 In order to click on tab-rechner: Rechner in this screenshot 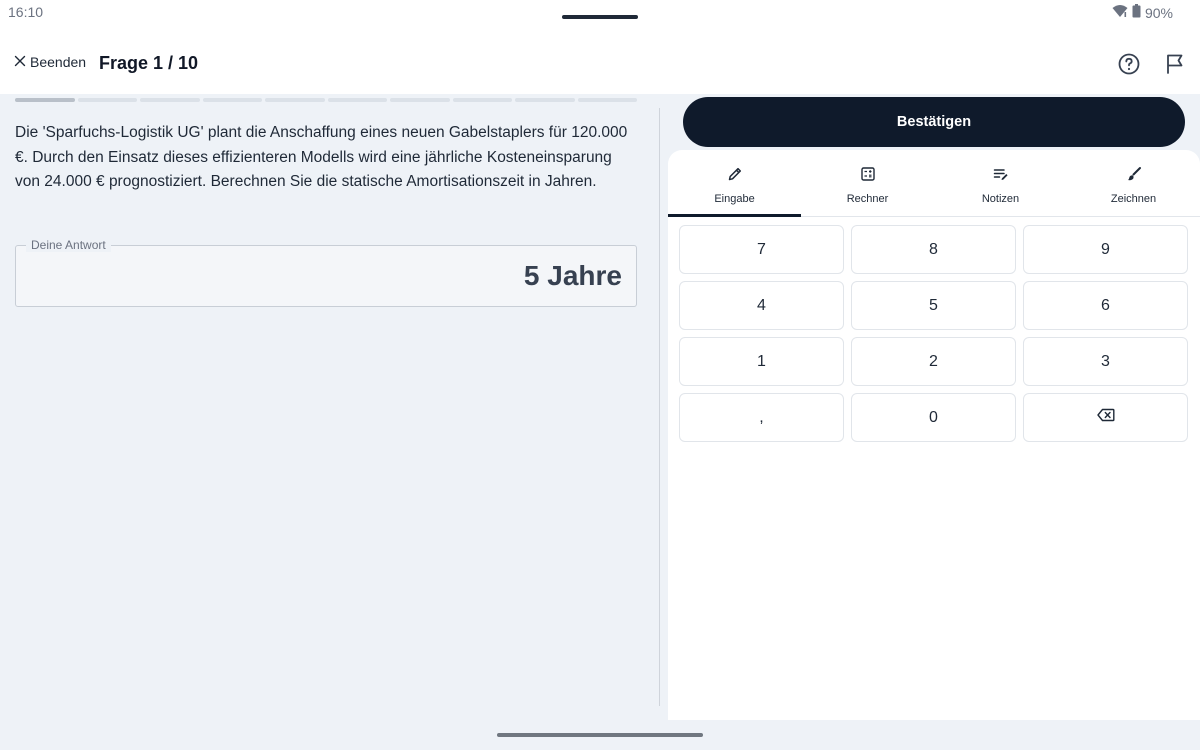, I will do `click(867, 183)`.